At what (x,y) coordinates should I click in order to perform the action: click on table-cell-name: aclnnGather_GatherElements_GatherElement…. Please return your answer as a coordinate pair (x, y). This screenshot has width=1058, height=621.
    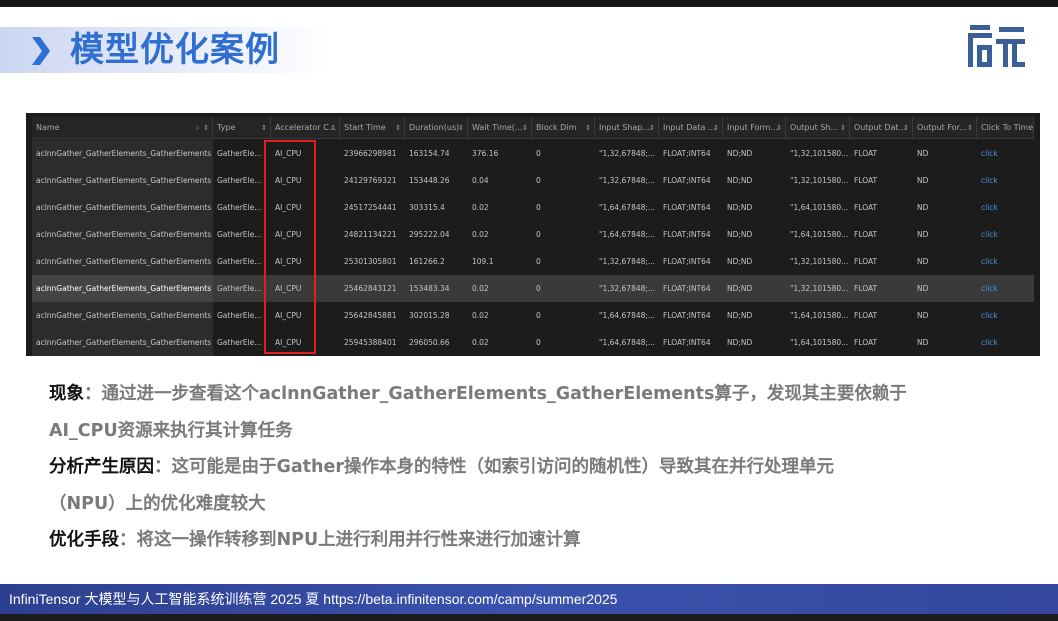
    Looking at the image, I should click on (122, 261).